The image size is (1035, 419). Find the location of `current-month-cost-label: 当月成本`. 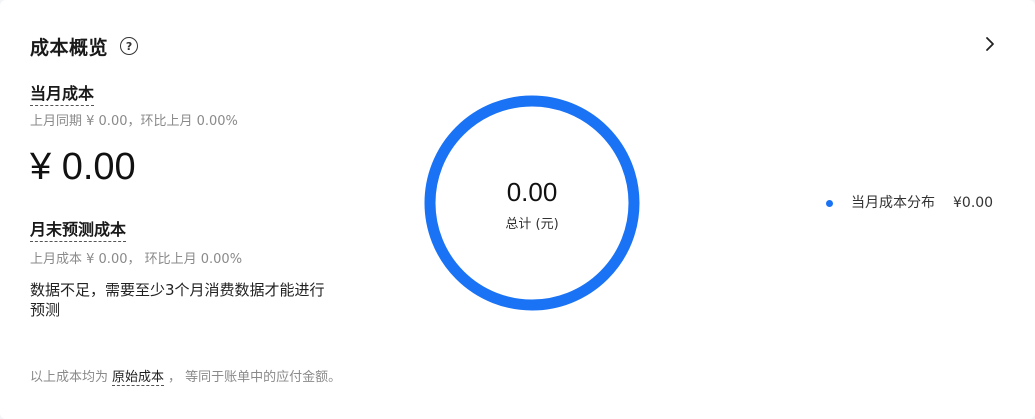

current-month-cost-label: 当月成本 is located at coordinates (62, 95).